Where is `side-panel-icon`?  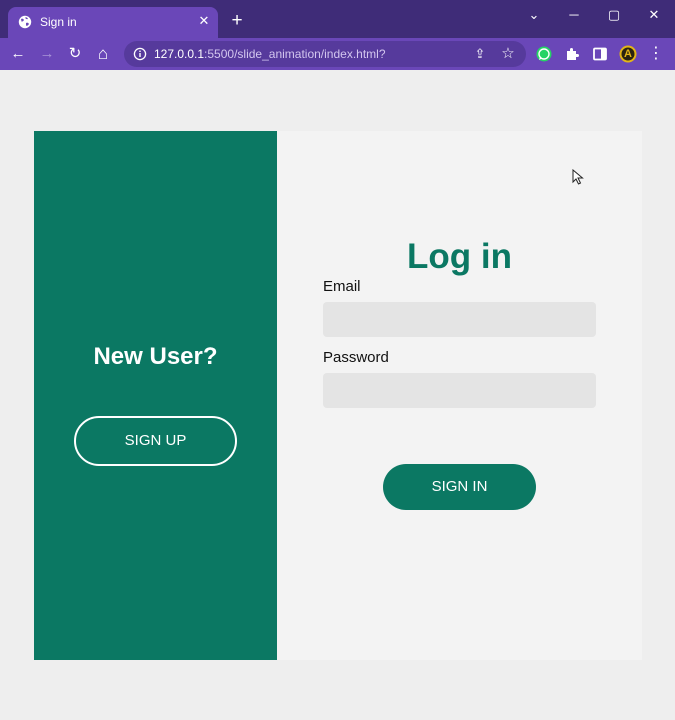 side-panel-icon is located at coordinates (600, 54).